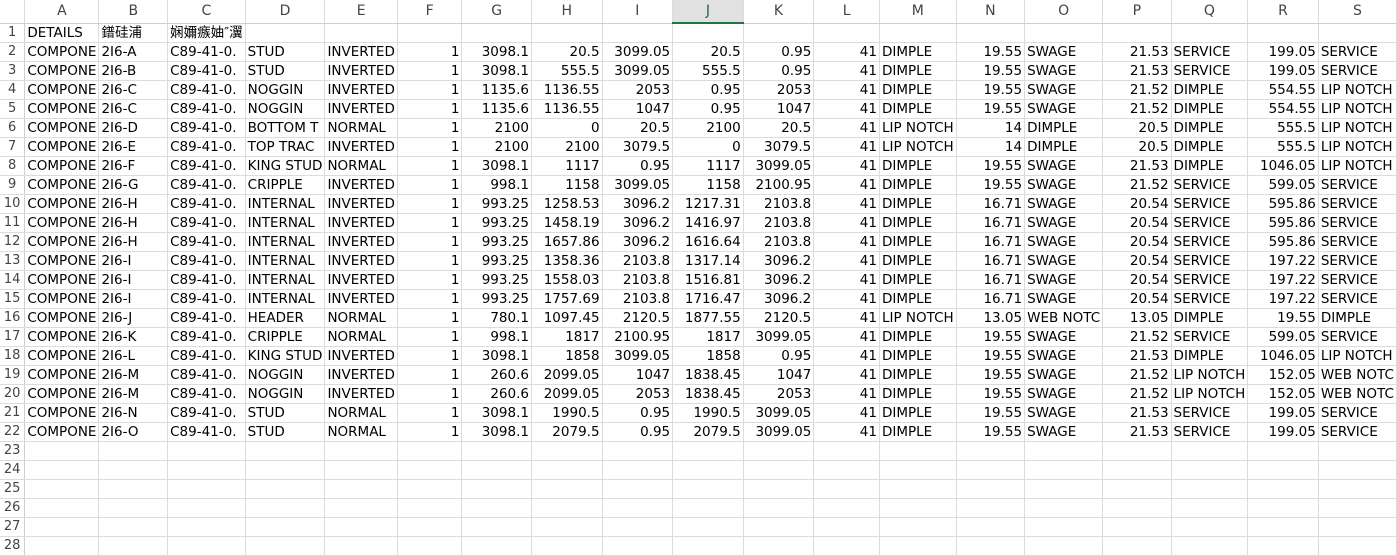  What do you see at coordinates (567, 356) in the screenshot?
I see `cell-h18: 1858` at bounding box center [567, 356].